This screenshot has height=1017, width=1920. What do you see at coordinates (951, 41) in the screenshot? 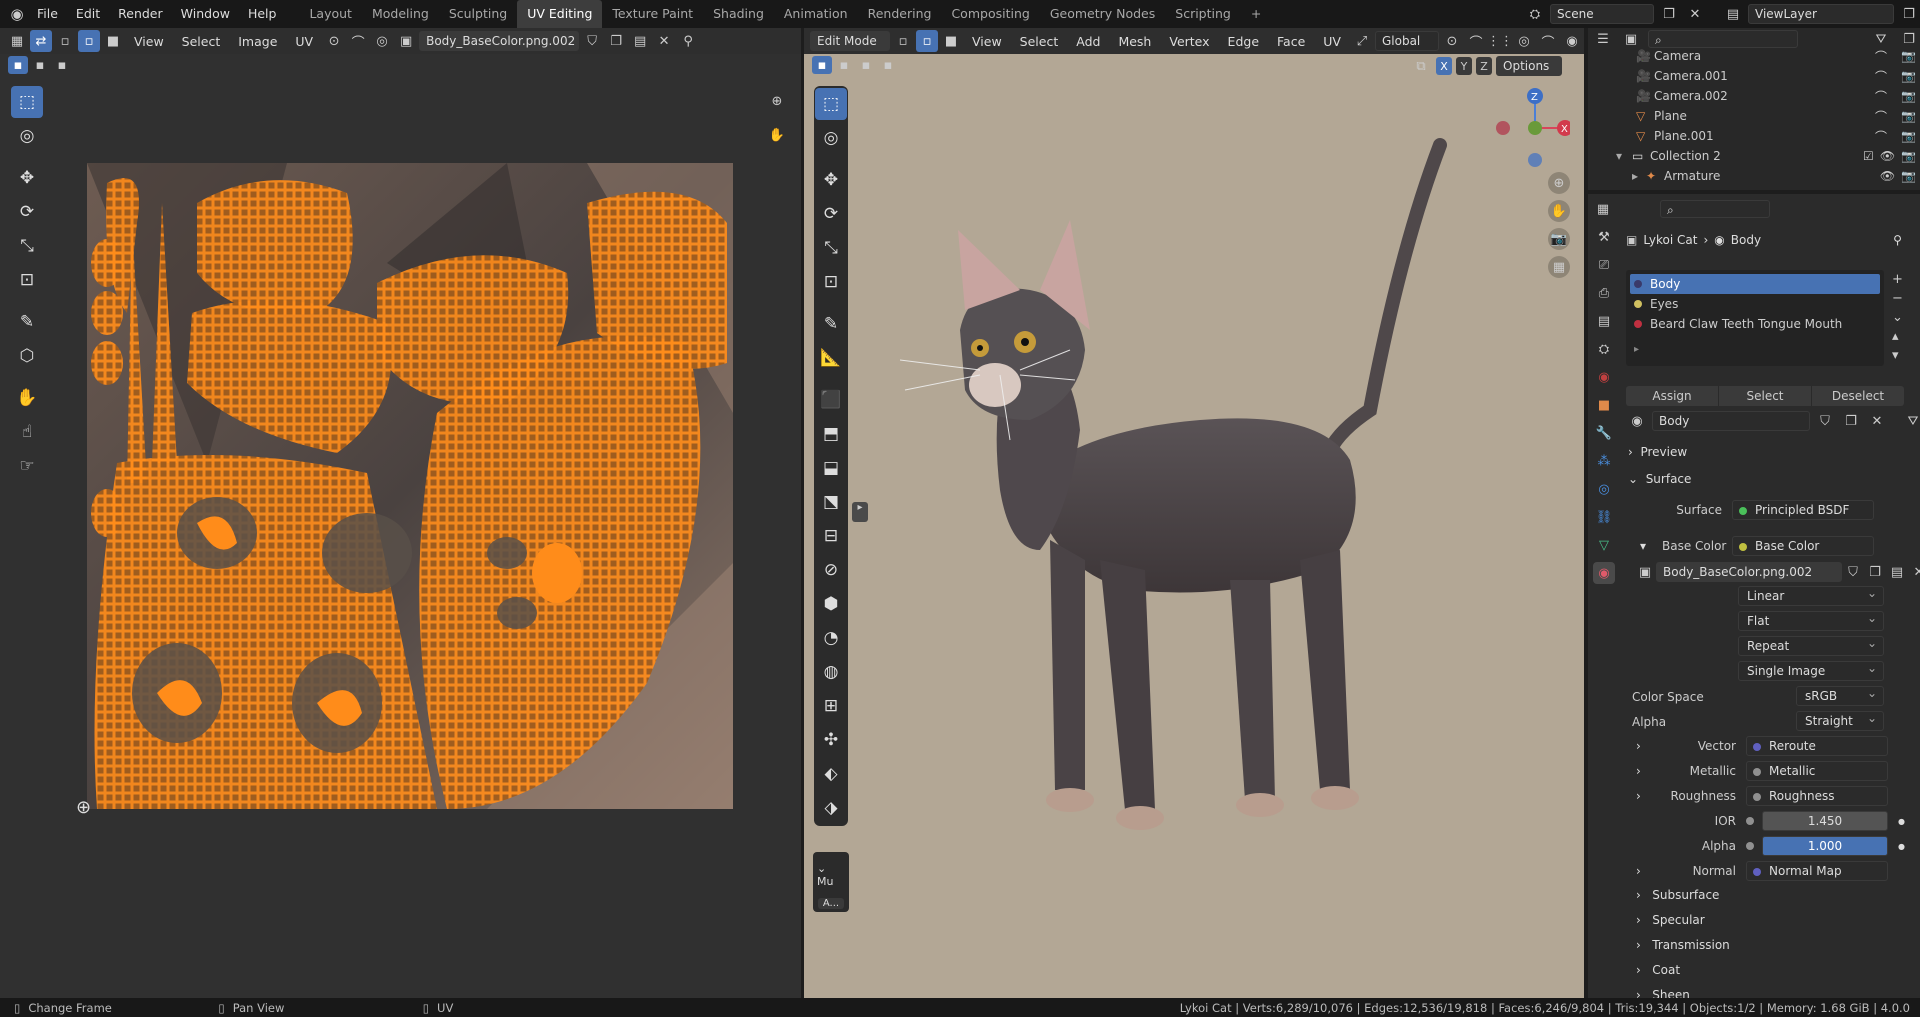
I see `face-mode-icon: ■` at bounding box center [951, 41].